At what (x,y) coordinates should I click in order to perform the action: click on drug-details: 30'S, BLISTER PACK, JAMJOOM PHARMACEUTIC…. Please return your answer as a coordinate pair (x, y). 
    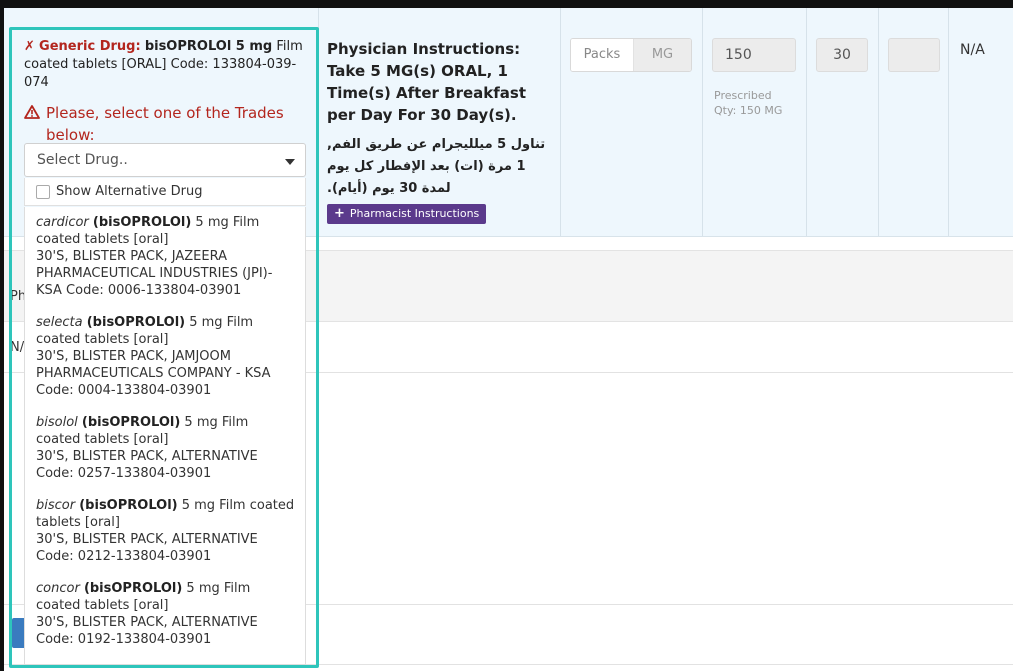
    Looking at the image, I should click on (153, 373).